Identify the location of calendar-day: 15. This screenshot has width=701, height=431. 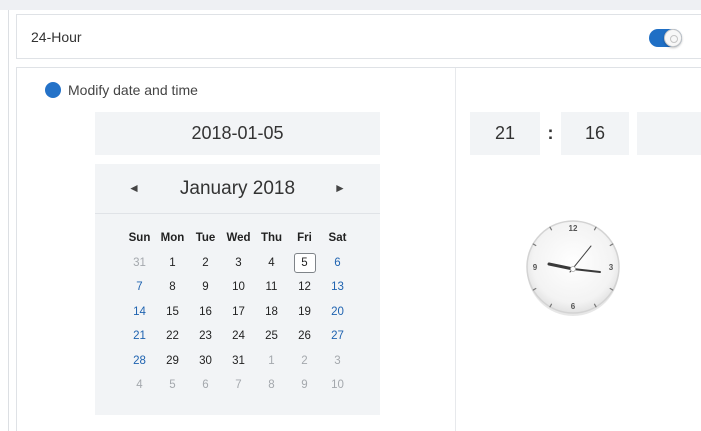
(172, 312).